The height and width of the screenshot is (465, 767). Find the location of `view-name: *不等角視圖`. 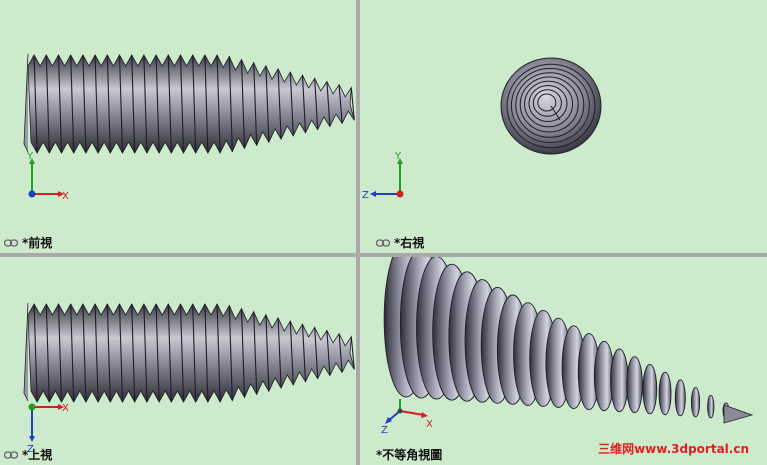

view-name: *不等角視圖 is located at coordinates (409, 455).